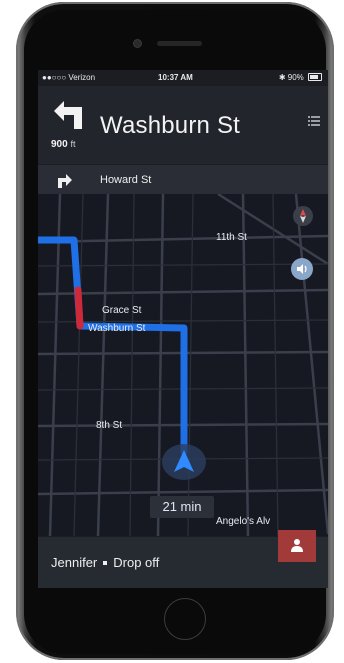 This screenshot has width=344, height=663. I want to click on current-street-name: Washburn St, so click(170, 125).